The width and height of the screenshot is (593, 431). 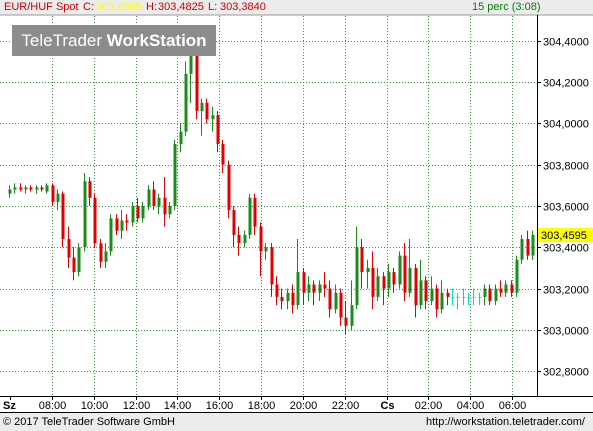 What do you see at coordinates (304, 406) in the screenshot?
I see `x-tick-label: 20:00` at bounding box center [304, 406].